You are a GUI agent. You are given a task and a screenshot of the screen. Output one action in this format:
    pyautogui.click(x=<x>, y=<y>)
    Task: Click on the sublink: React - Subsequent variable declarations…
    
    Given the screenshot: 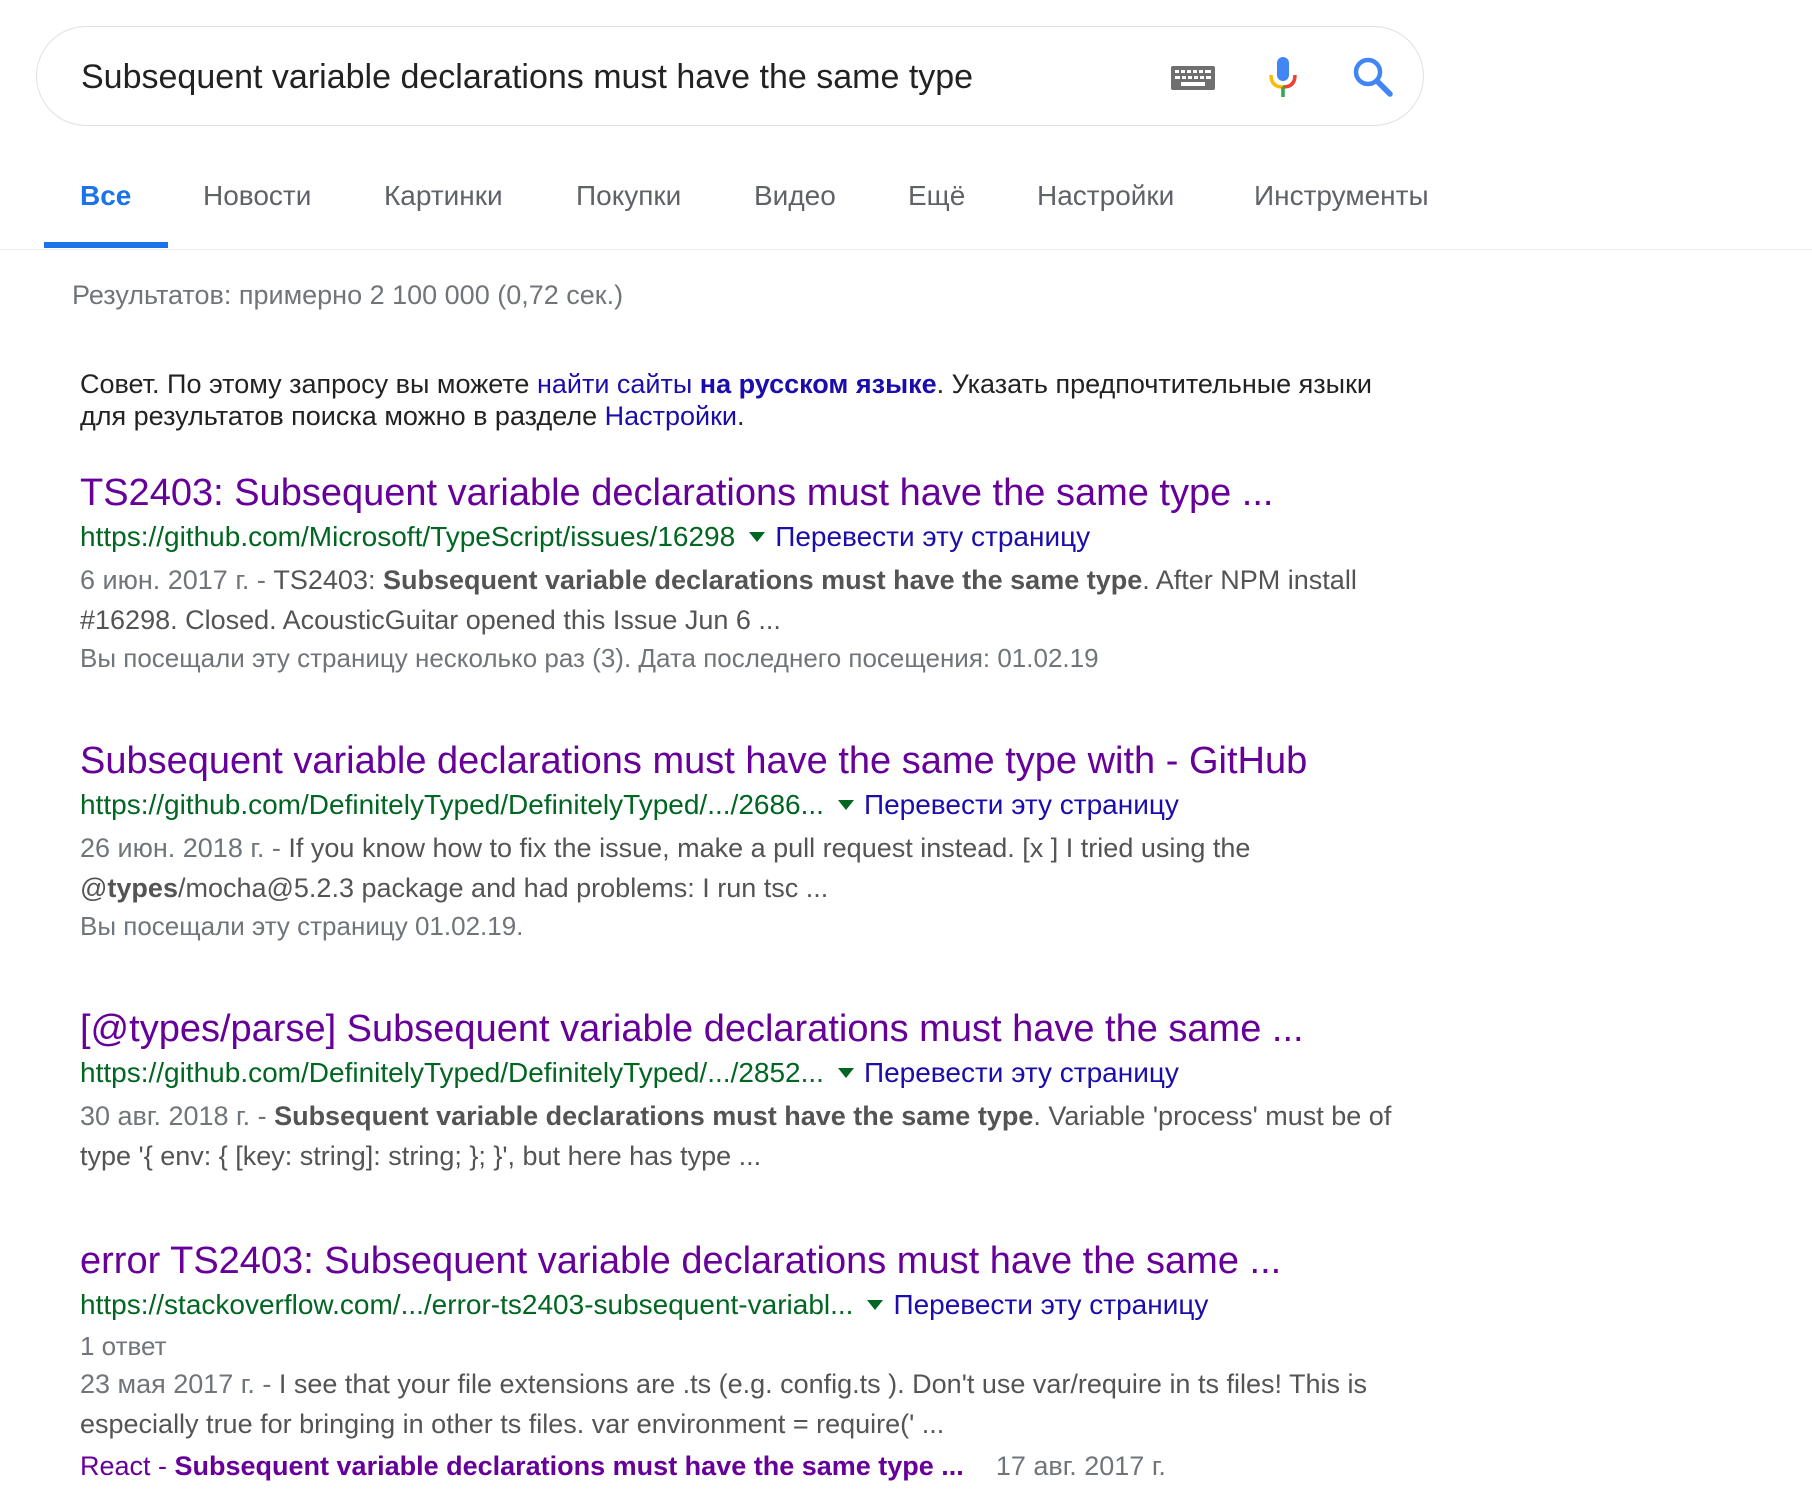 What is the action you would take?
    pyautogui.click(x=522, y=1466)
    